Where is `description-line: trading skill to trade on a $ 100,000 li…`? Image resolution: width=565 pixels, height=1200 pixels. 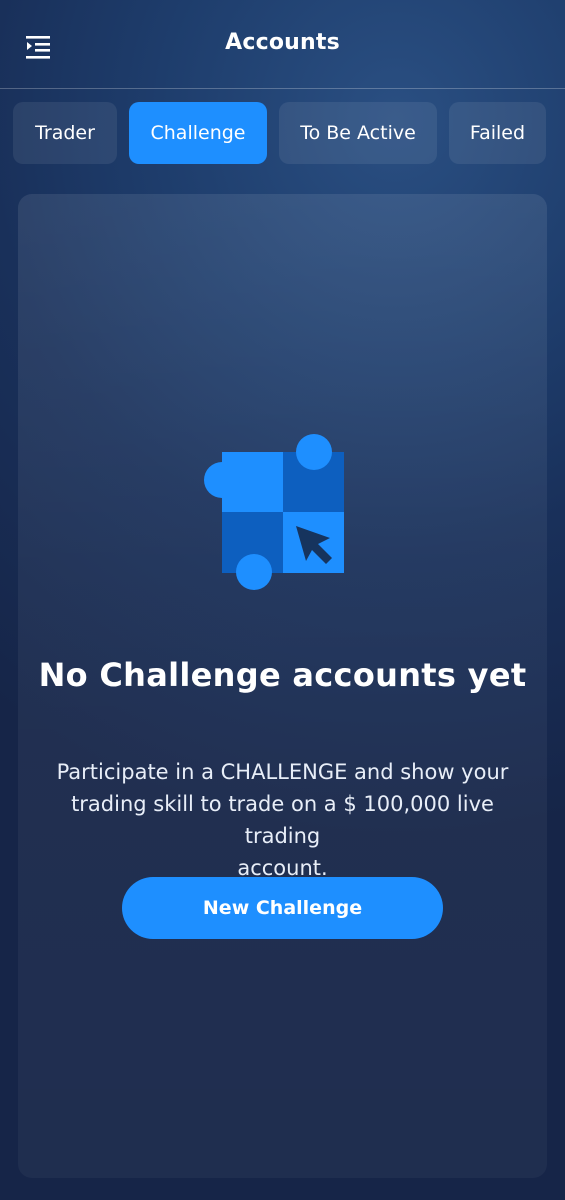 description-line: trading skill to trade on a $ 100,000 li… is located at coordinates (282, 820).